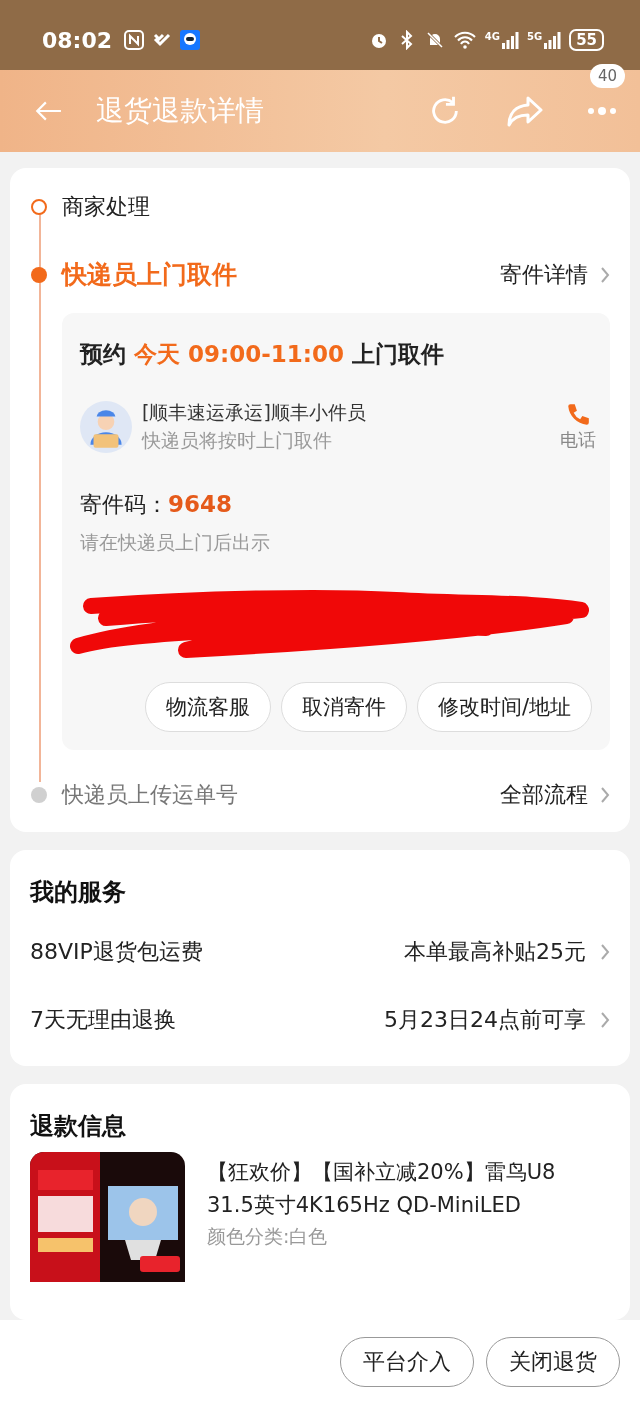 This screenshot has height=1414, width=640. Describe the element at coordinates (504, 707) in the screenshot. I see `action-button: 修改时间/地址` at that location.